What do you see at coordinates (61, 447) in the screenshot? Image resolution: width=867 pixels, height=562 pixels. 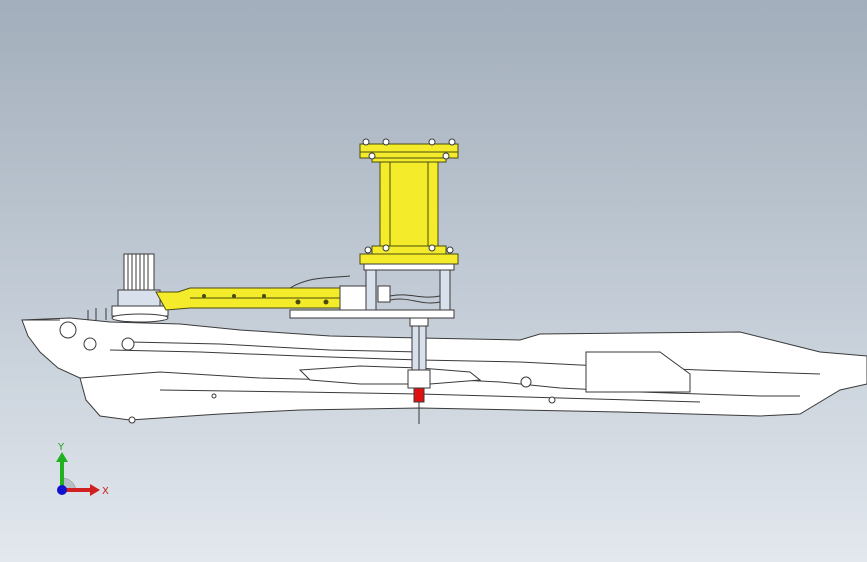 I see `y-axis-label: Y` at bounding box center [61, 447].